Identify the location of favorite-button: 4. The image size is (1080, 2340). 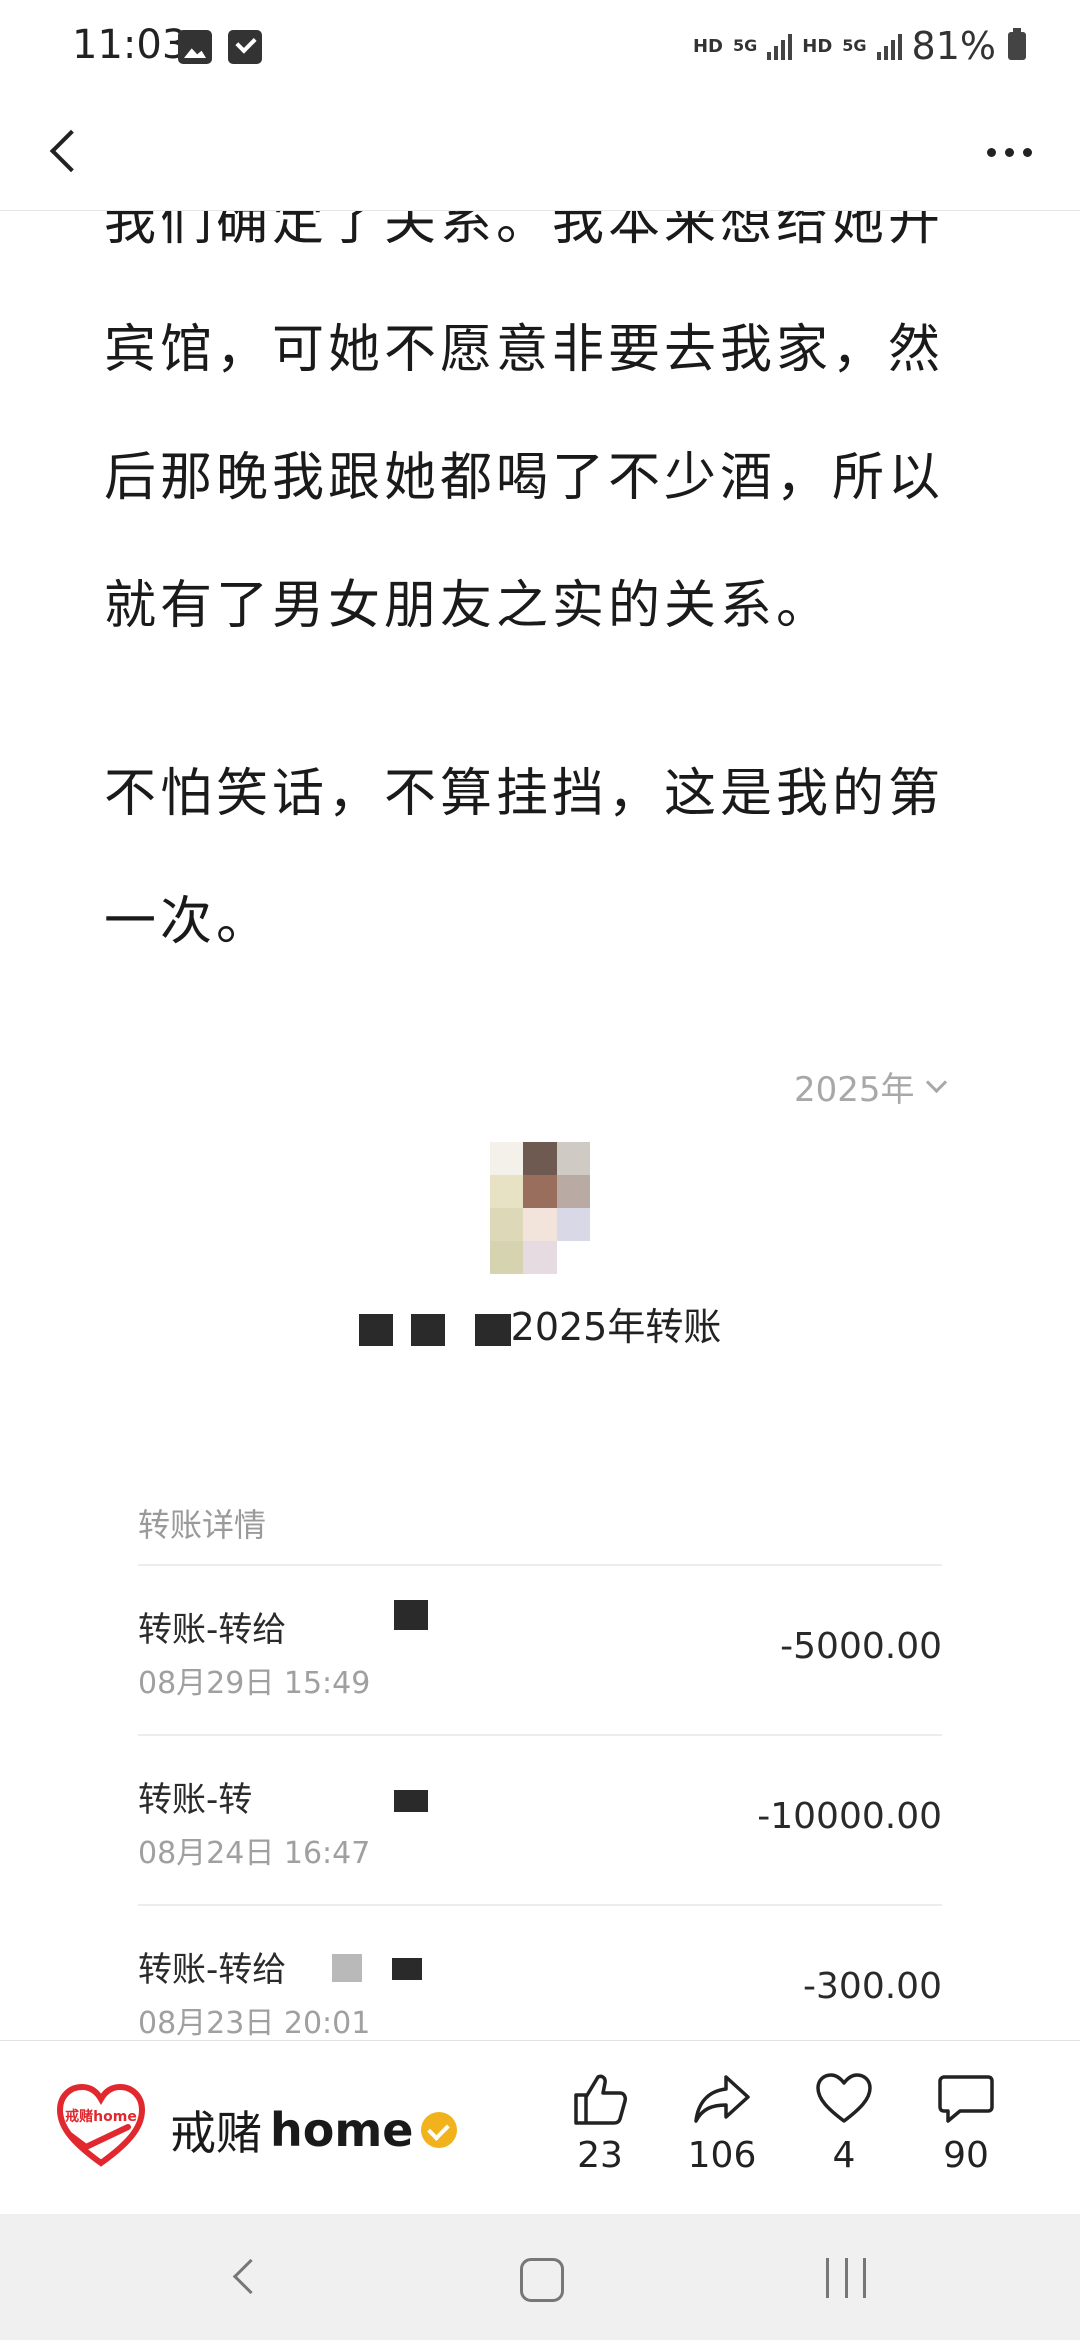
(844, 2123).